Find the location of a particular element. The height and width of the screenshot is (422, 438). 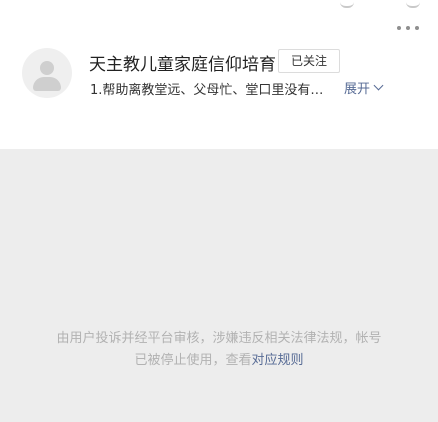

more-dots-icon is located at coordinates (408, 28).